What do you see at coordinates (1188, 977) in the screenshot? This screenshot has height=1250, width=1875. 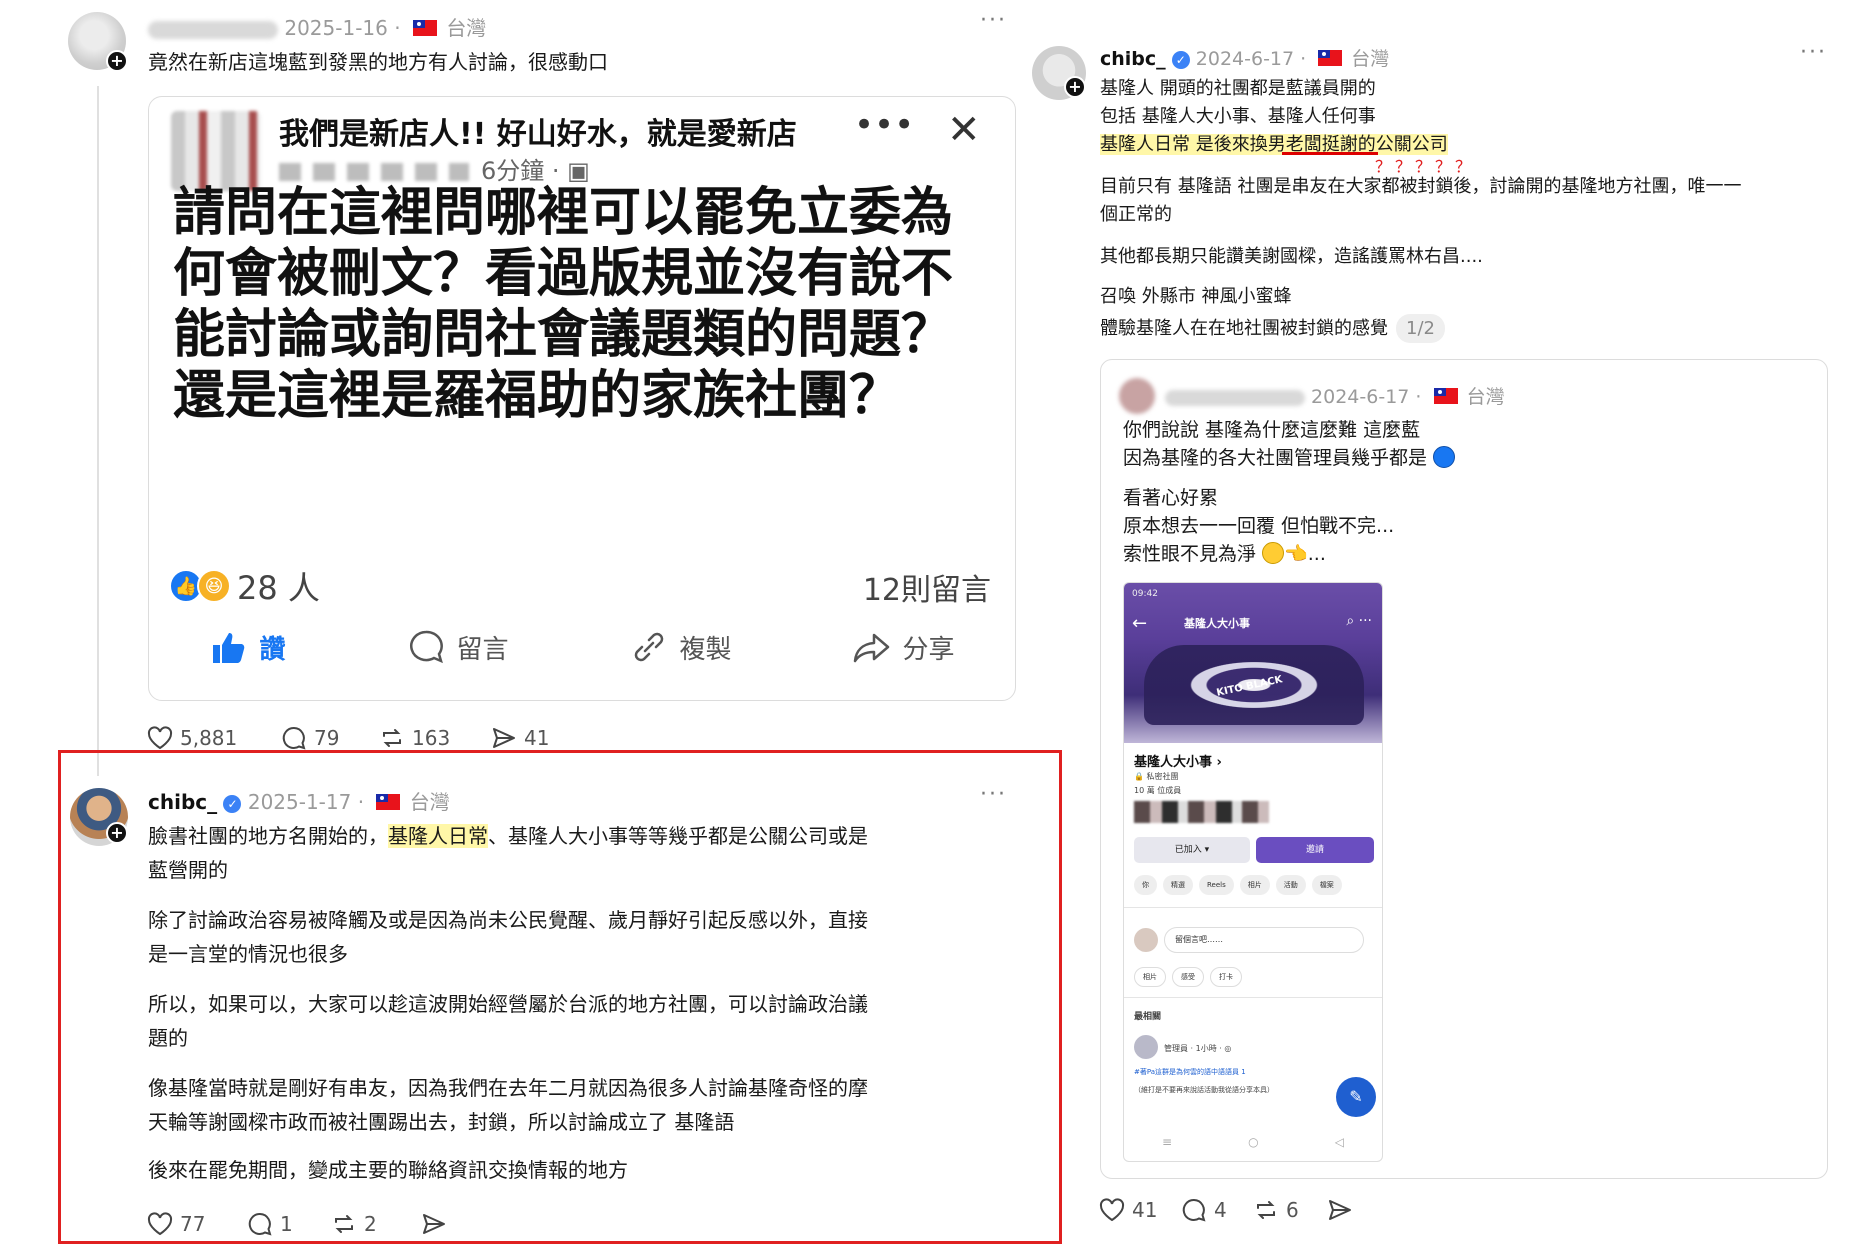 I see `post-options: 相片 感受 打卡` at bounding box center [1188, 977].